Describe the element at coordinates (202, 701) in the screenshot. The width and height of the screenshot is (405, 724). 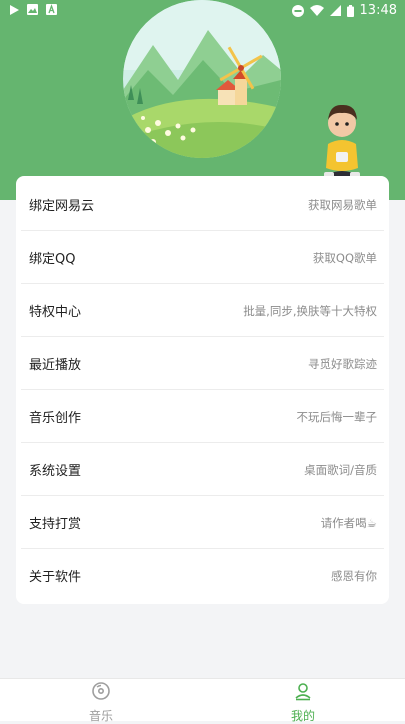
I see `bottom-navigation-bar: 音乐 我的` at that location.